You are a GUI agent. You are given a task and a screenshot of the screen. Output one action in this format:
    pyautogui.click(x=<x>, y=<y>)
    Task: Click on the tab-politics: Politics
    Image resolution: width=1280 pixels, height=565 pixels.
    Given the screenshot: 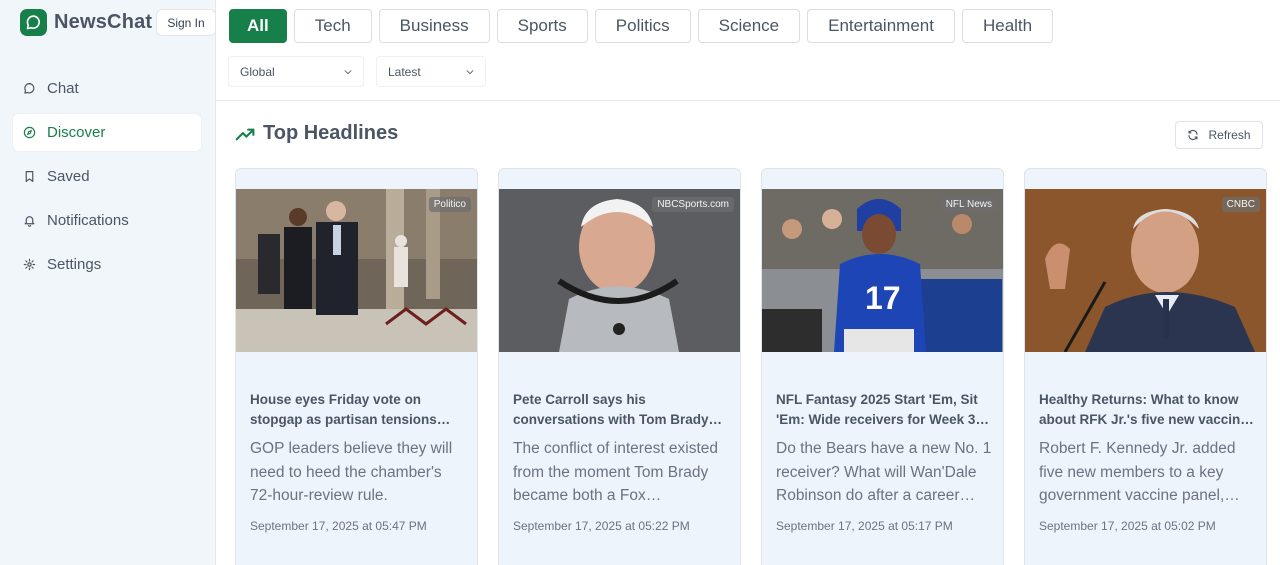 What is the action you would take?
    pyautogui.click(x=642, y=26)
    